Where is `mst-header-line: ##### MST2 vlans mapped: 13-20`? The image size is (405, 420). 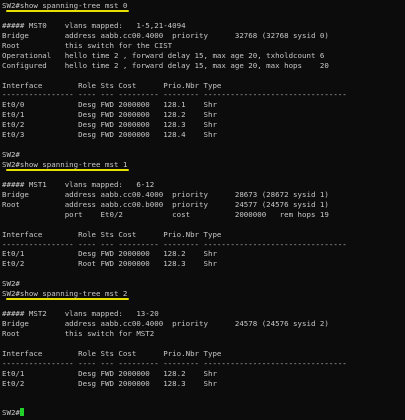
mst-header-line: ##### MST2 vlans mapped: 13-20 is located at coordinates (80, 314).